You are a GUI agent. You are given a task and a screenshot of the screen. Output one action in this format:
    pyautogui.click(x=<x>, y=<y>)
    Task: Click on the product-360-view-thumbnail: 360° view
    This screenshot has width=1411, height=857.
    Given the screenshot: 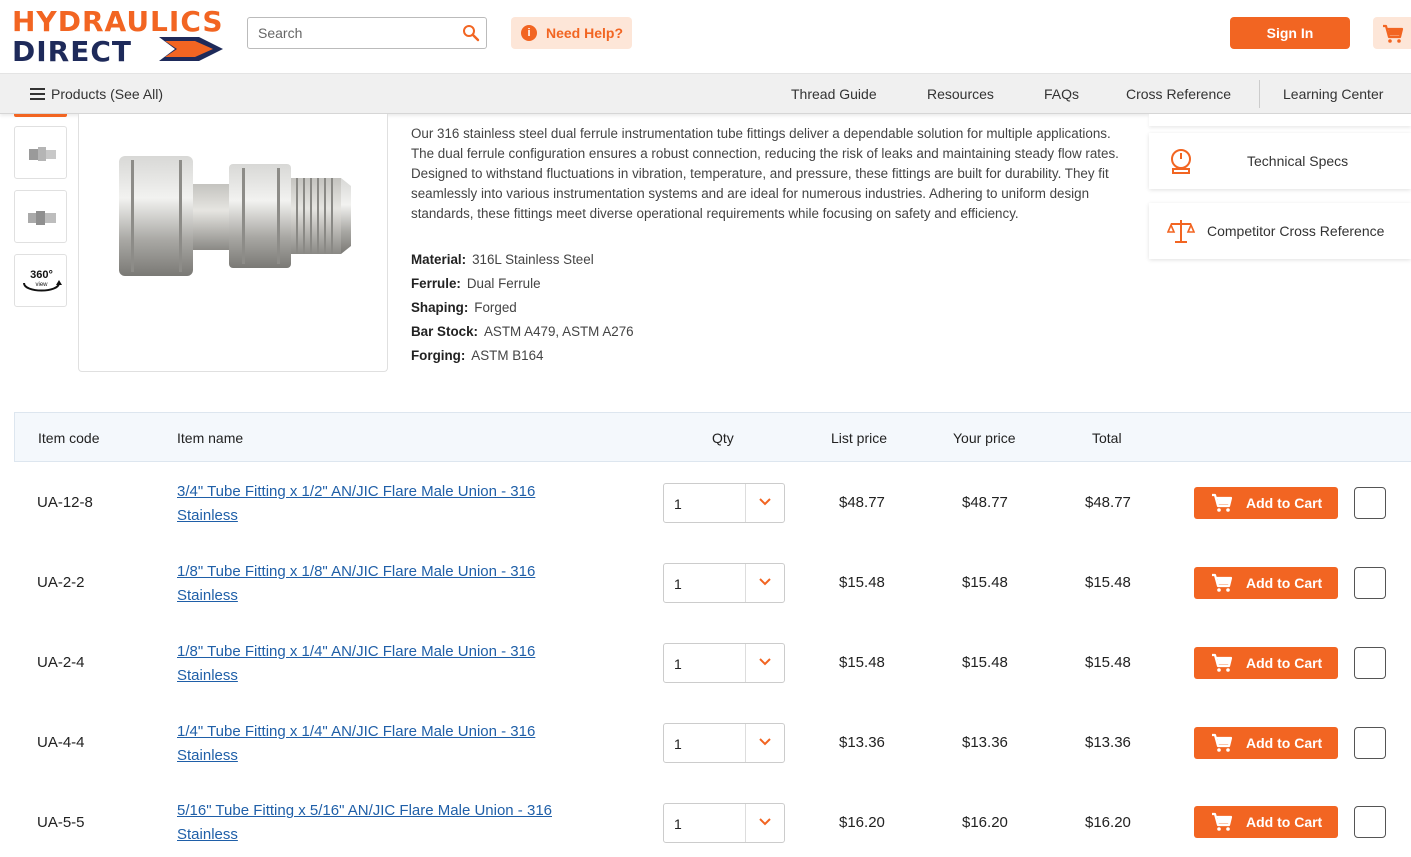 What is the action you would take?
    pyautogui.click(x=40, y=280)
    